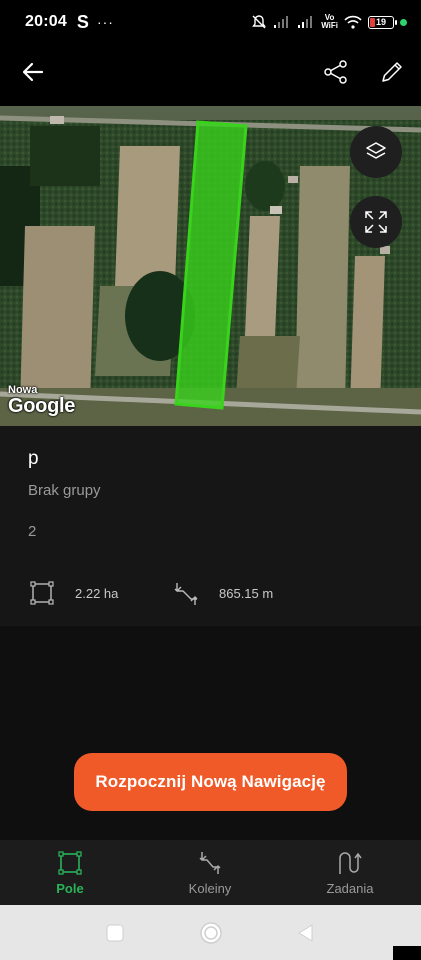  I want to click on status-time: 20:04, so click(46, 21).